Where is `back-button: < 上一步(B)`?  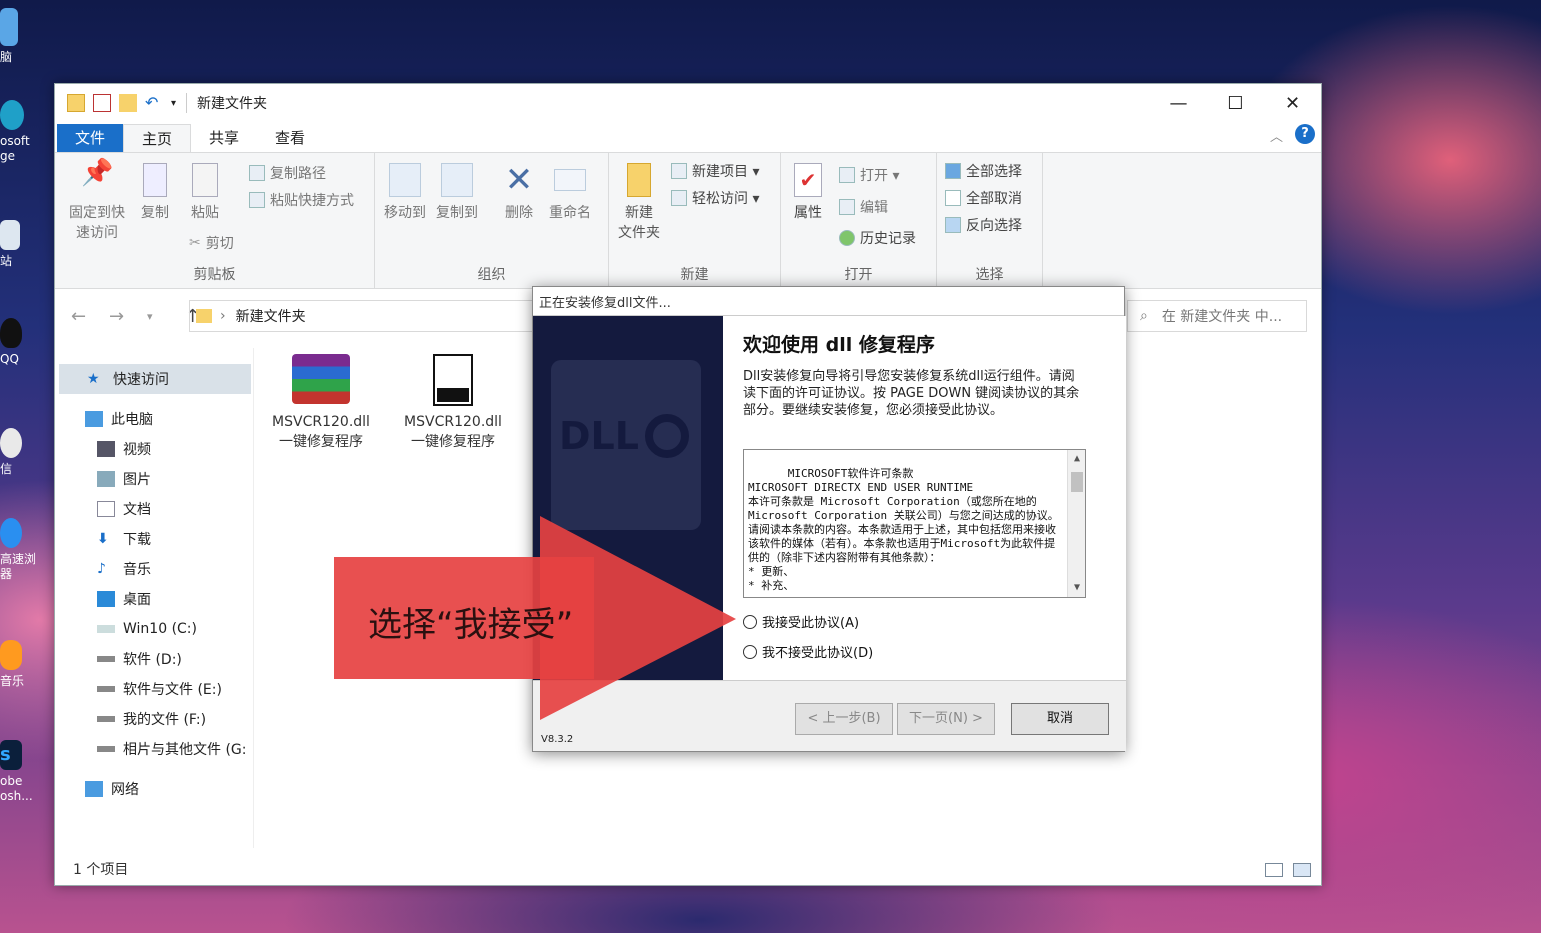 back-button: < 上一步(B) is located at coordinates (844, 719).